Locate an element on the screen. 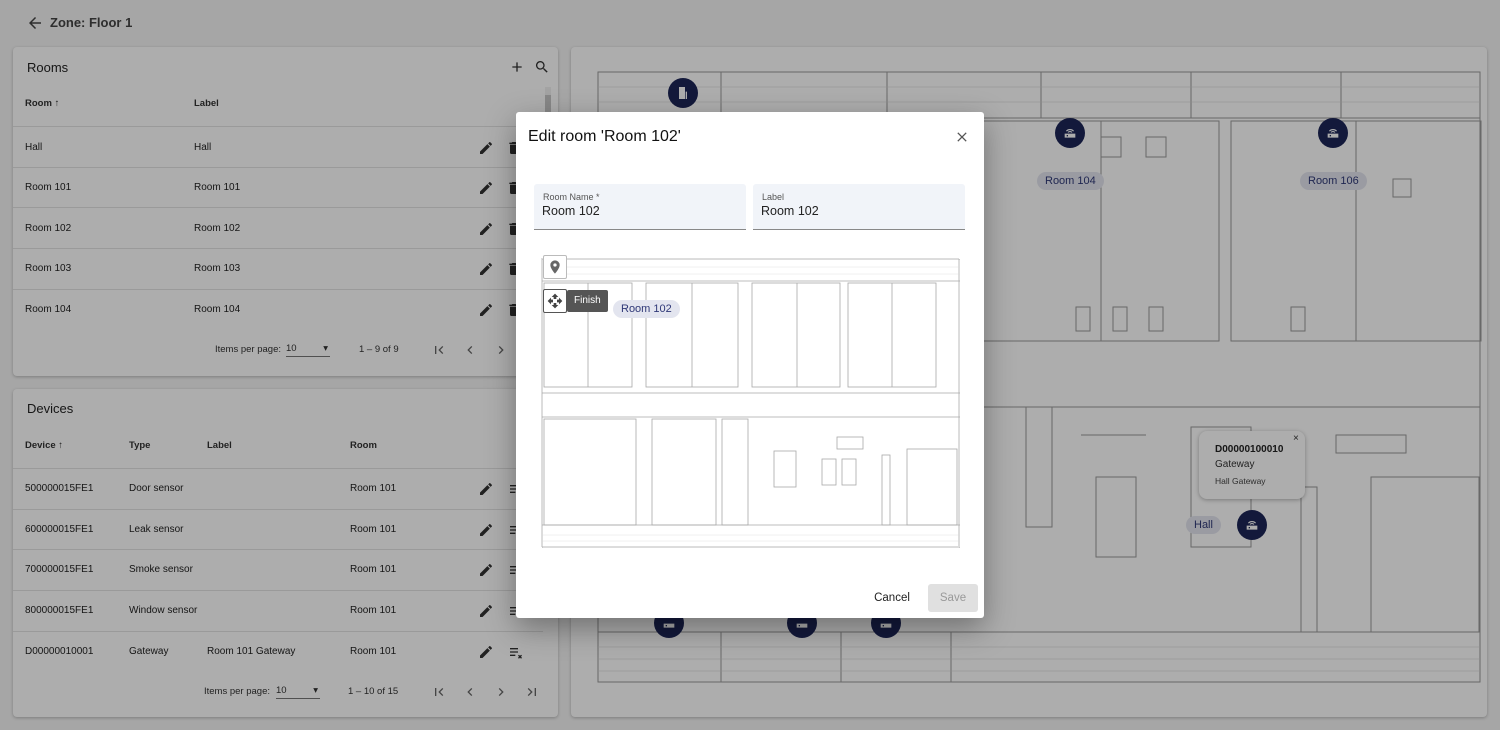 The image size is (1500, 730). room-name-label: Room Name * is located at coordinates (571, 197).